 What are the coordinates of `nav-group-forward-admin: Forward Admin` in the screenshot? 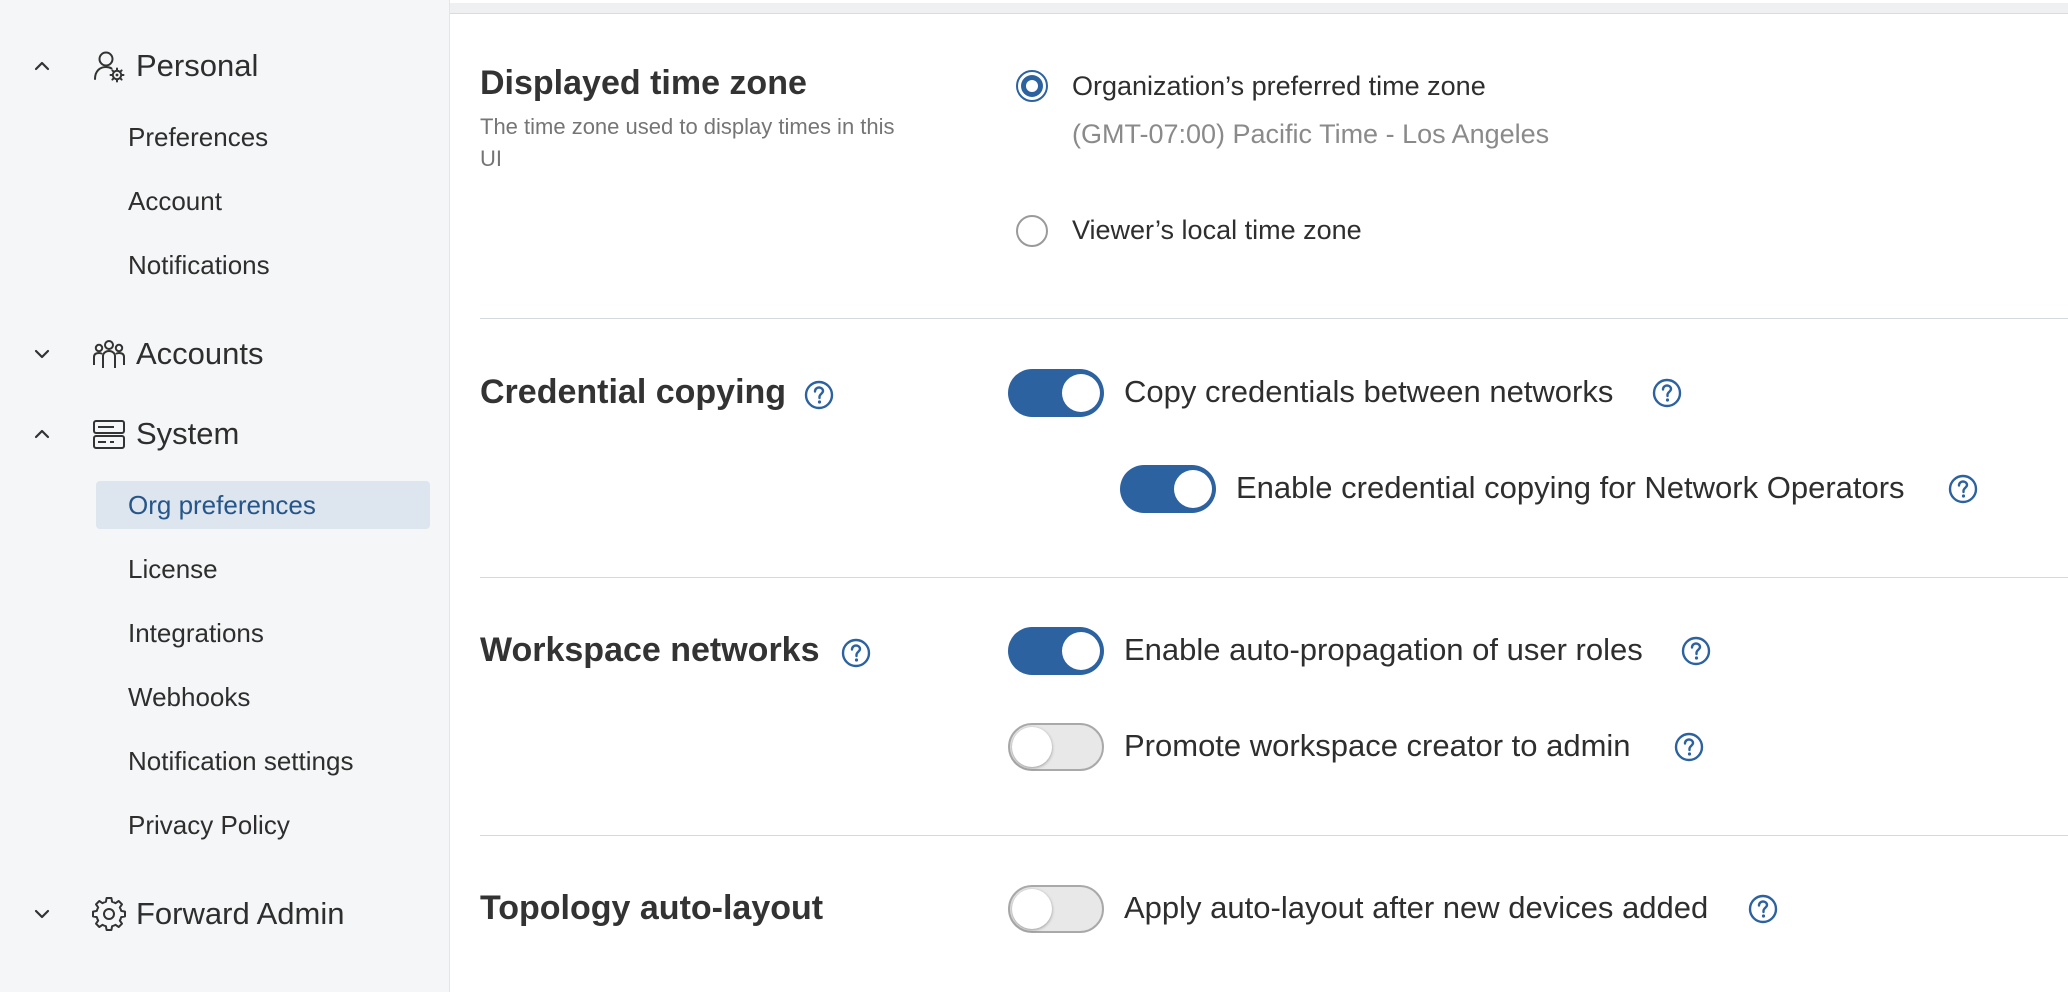 It's located at (224, 914).